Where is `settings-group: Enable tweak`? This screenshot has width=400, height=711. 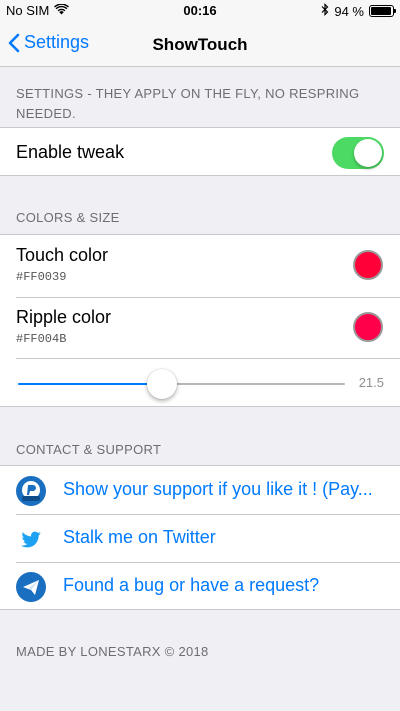 settings-group: Enable tweak is located at coordinates (200, 151).